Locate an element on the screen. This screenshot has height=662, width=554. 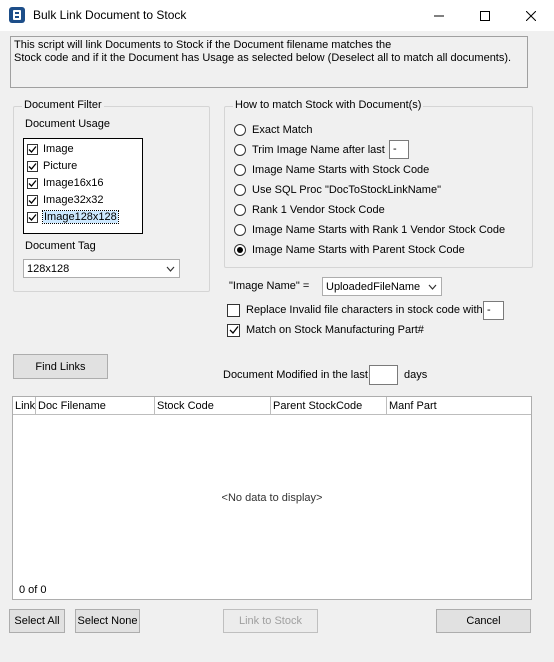
document-tag-value: 128x128 is located at coordinates (48, 268).